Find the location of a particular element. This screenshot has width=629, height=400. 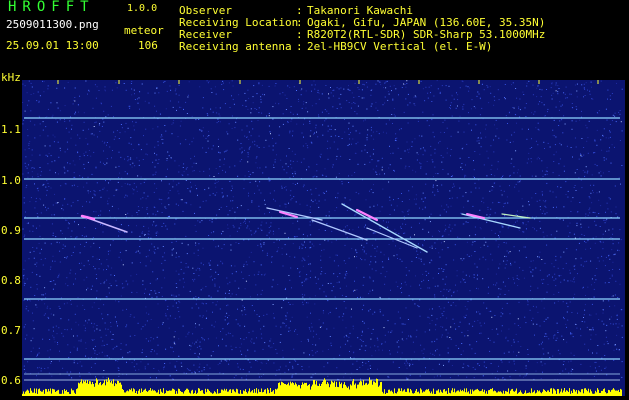

file-name: 2509011300.png is located at coordinates (52, 24).